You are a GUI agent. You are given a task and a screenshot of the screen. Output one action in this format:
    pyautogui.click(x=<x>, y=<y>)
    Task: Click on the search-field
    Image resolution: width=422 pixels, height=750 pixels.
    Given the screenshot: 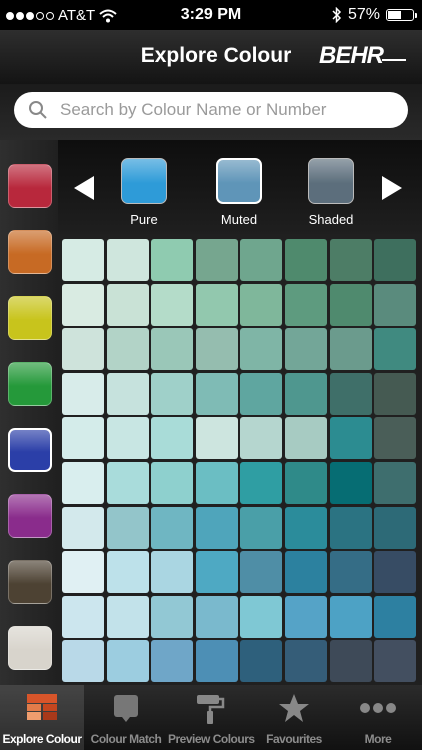 What is the action you would take?
    pyautogui.click(x=211, y=110)
    